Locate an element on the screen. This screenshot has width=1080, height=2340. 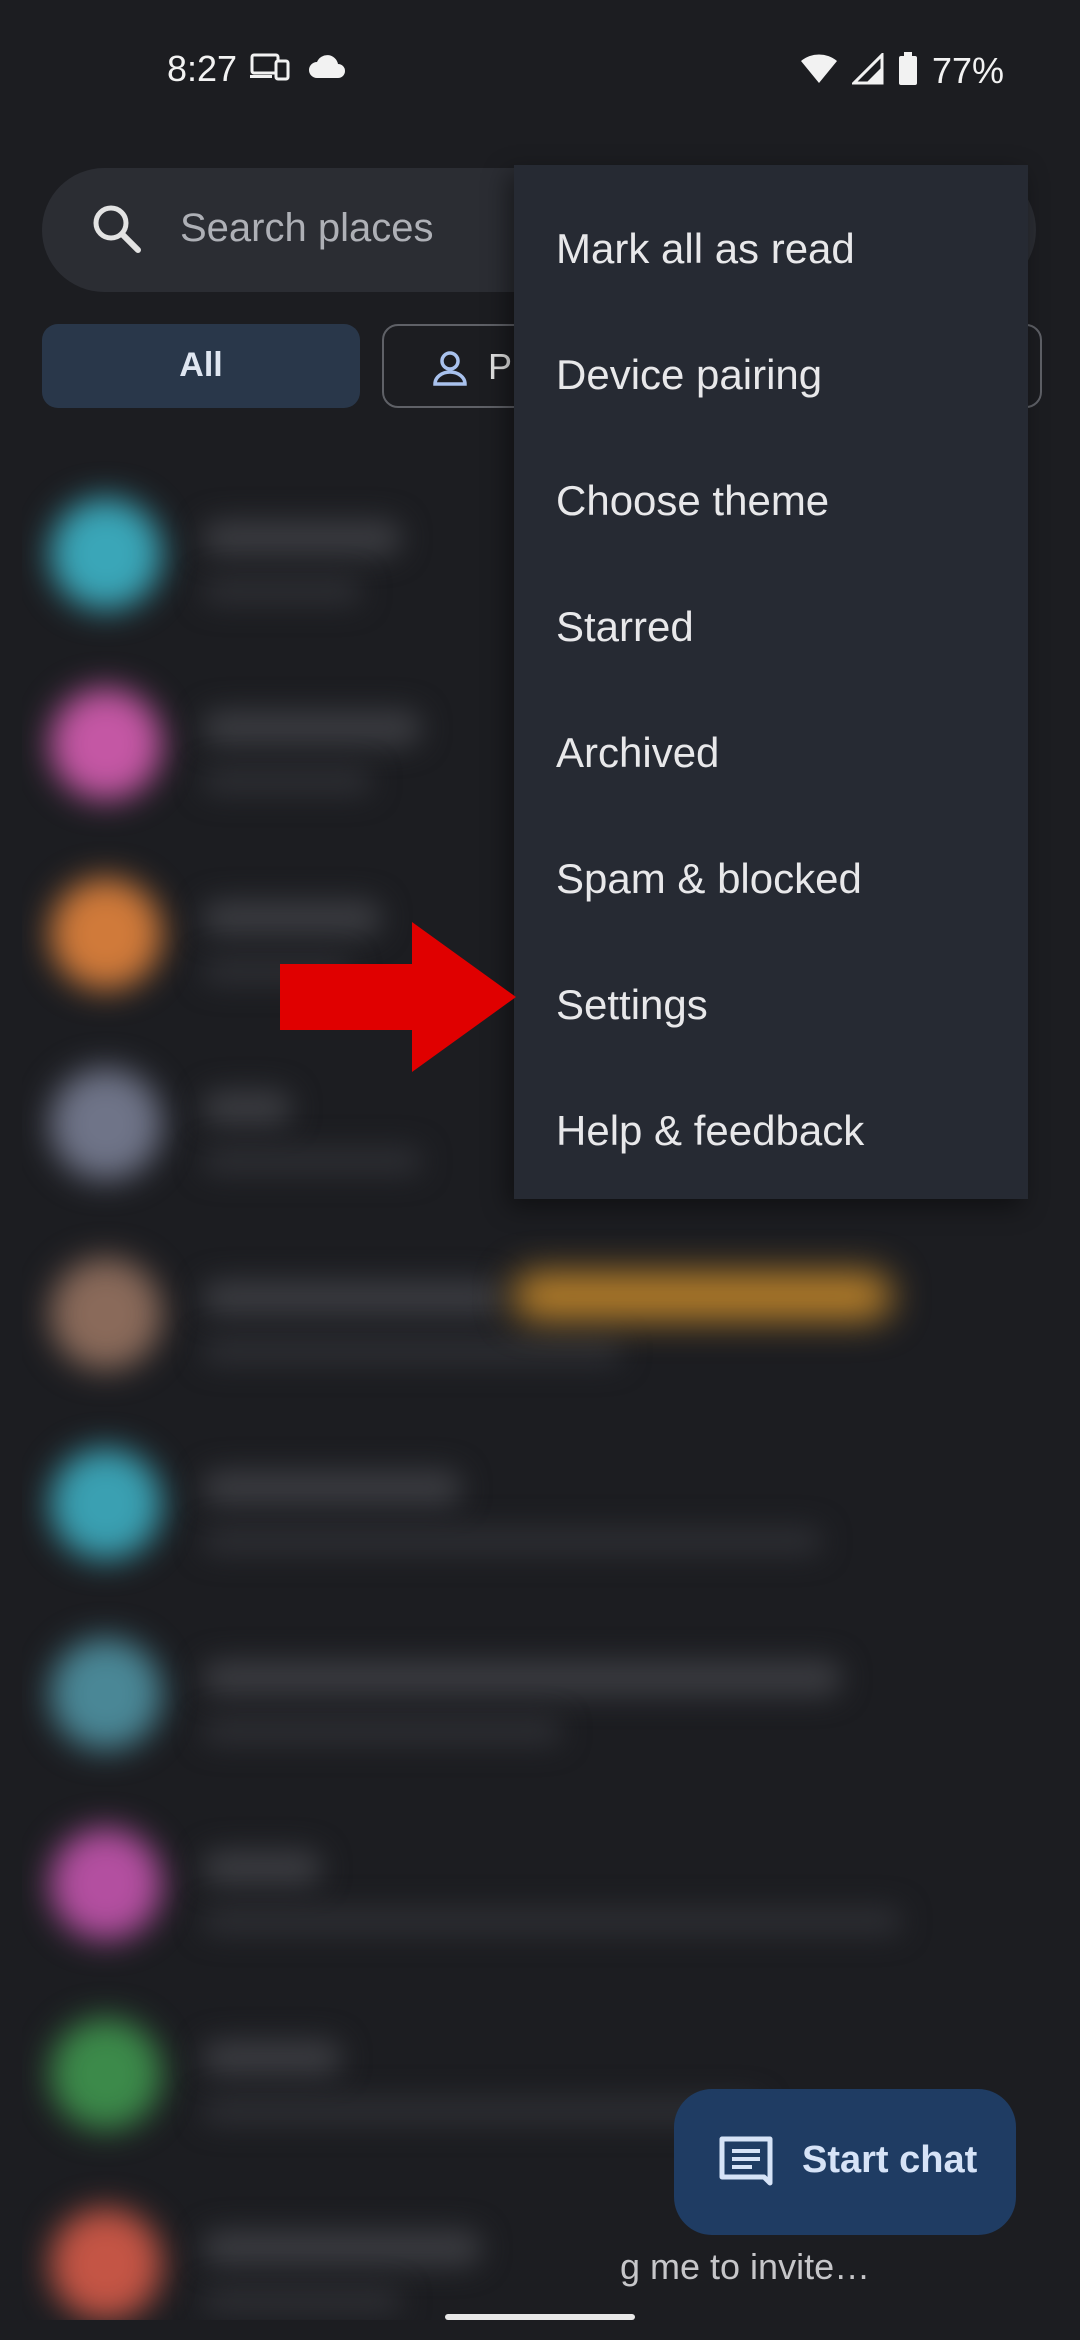
home-indicator is located at coordinates (540, 2317).